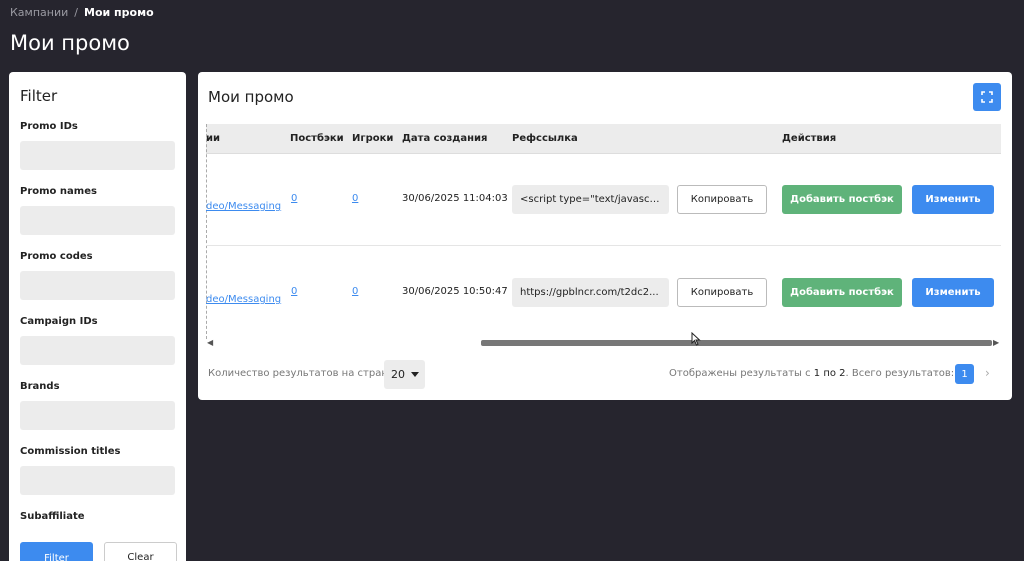 This screenshot has width=1024, height=561. I want to click on created-date: 30/06/2025 10:50:47, so click(455, 291).